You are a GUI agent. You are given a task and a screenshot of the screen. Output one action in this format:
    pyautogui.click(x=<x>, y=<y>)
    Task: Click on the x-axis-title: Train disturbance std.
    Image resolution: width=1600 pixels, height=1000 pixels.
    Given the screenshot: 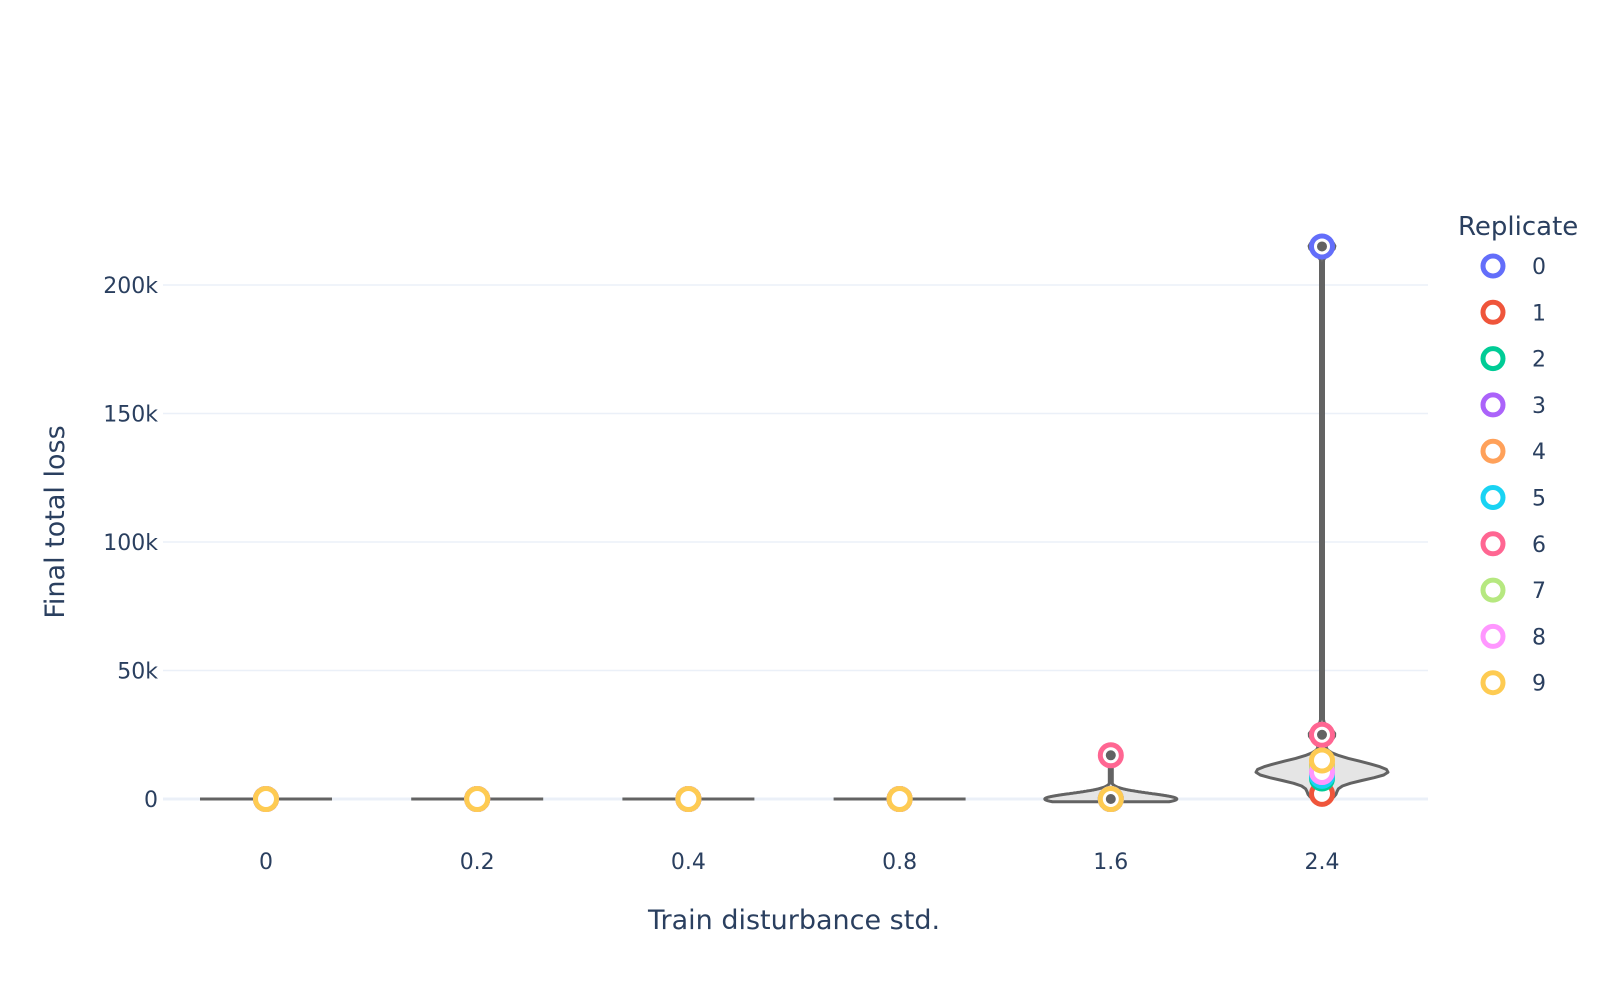 What is the action you would take?
    pyautogui.click(x=793, y=920)
    